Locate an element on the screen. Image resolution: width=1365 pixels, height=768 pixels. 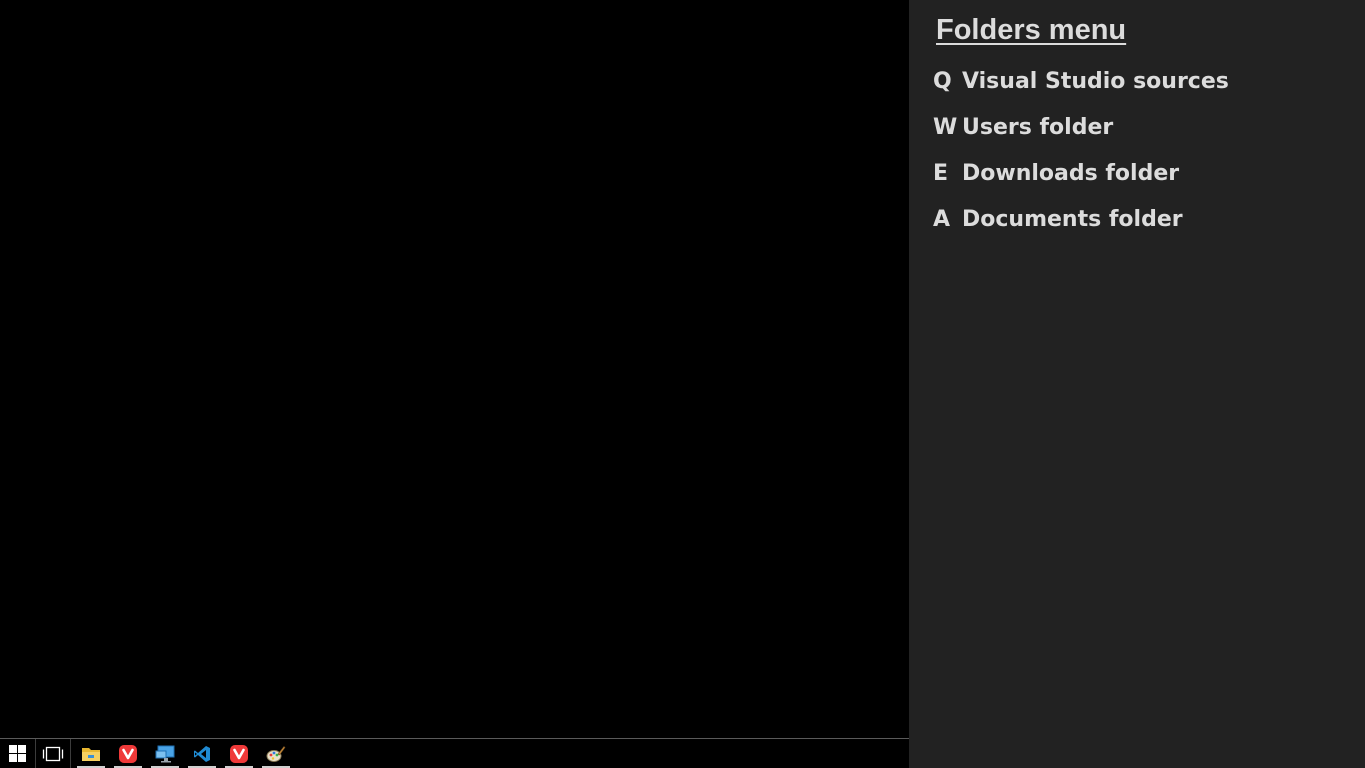
windows-start-icon is located at coordinates (17, 753).